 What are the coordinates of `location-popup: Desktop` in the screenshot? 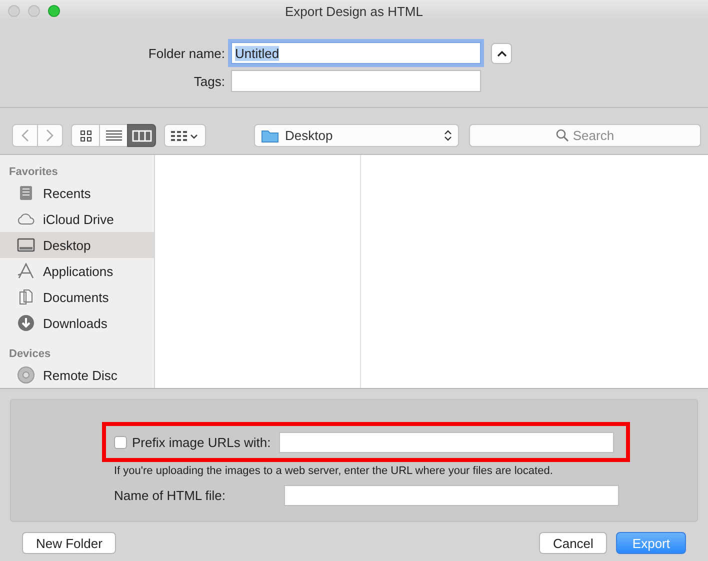 It's located at (356, 135).